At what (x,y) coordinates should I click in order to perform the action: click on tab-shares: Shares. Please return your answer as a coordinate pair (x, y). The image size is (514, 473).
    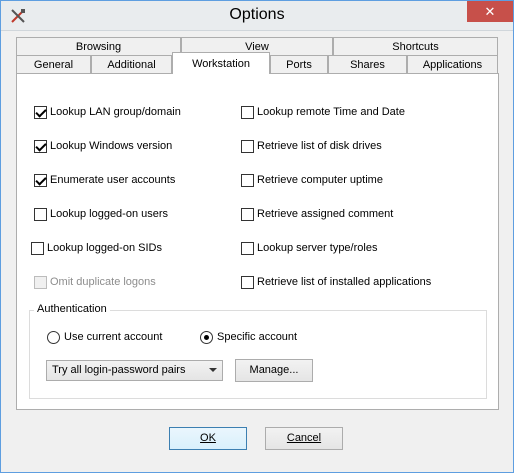
    Looking at the image, I should click on (367, 64).